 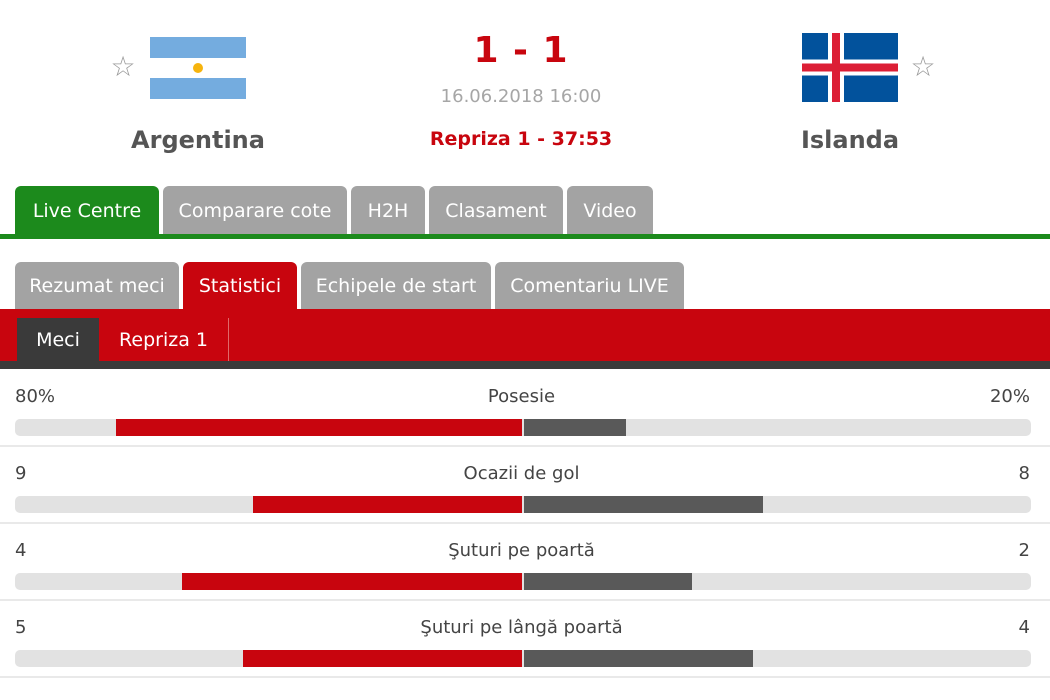 I want to click on stat-row-possession: 80% Posesie 20%, so click(x=525, y=408).